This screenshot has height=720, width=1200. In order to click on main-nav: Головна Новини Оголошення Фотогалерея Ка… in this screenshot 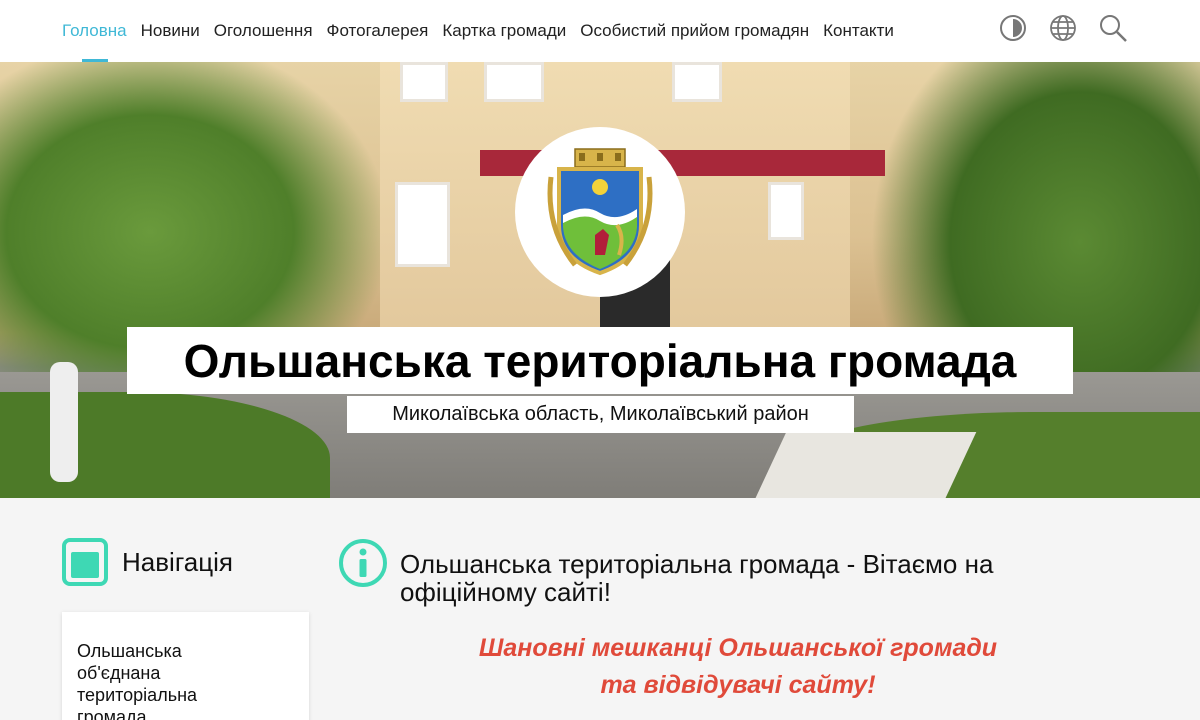, I will do `click(485, 31)`.